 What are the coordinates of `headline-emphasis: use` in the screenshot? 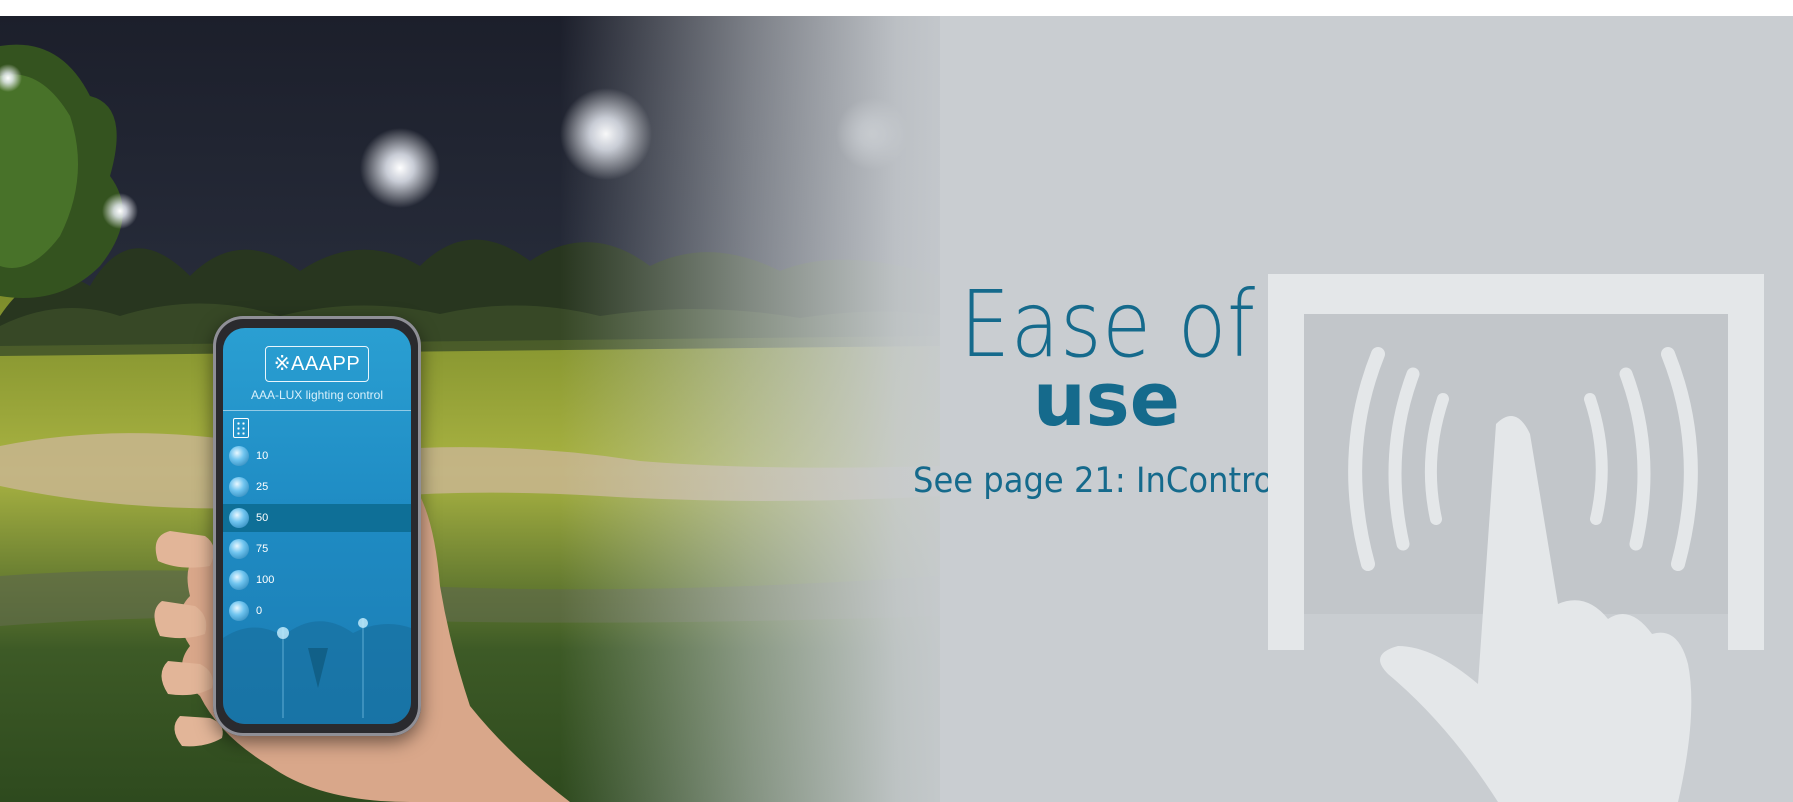 It's located at (1106, 400).